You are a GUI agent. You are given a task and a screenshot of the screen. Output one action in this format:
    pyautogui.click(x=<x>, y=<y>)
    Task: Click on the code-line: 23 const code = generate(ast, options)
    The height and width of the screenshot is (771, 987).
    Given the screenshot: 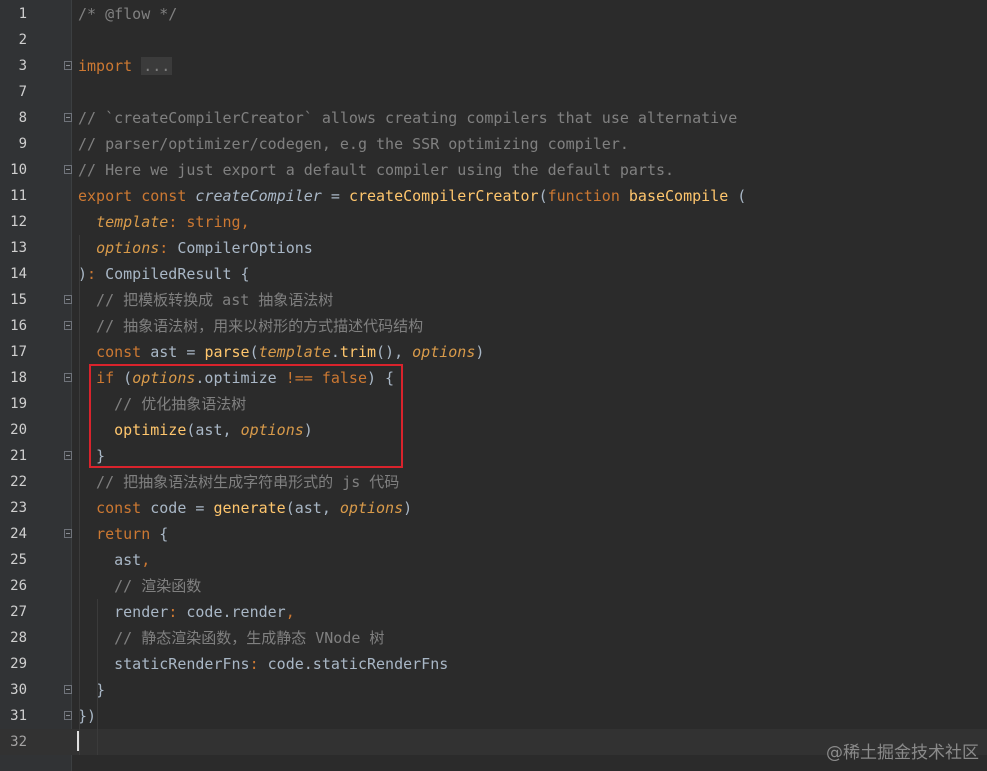 What is the action you would take?
    pyautogui.click(x=493, y=508)
    